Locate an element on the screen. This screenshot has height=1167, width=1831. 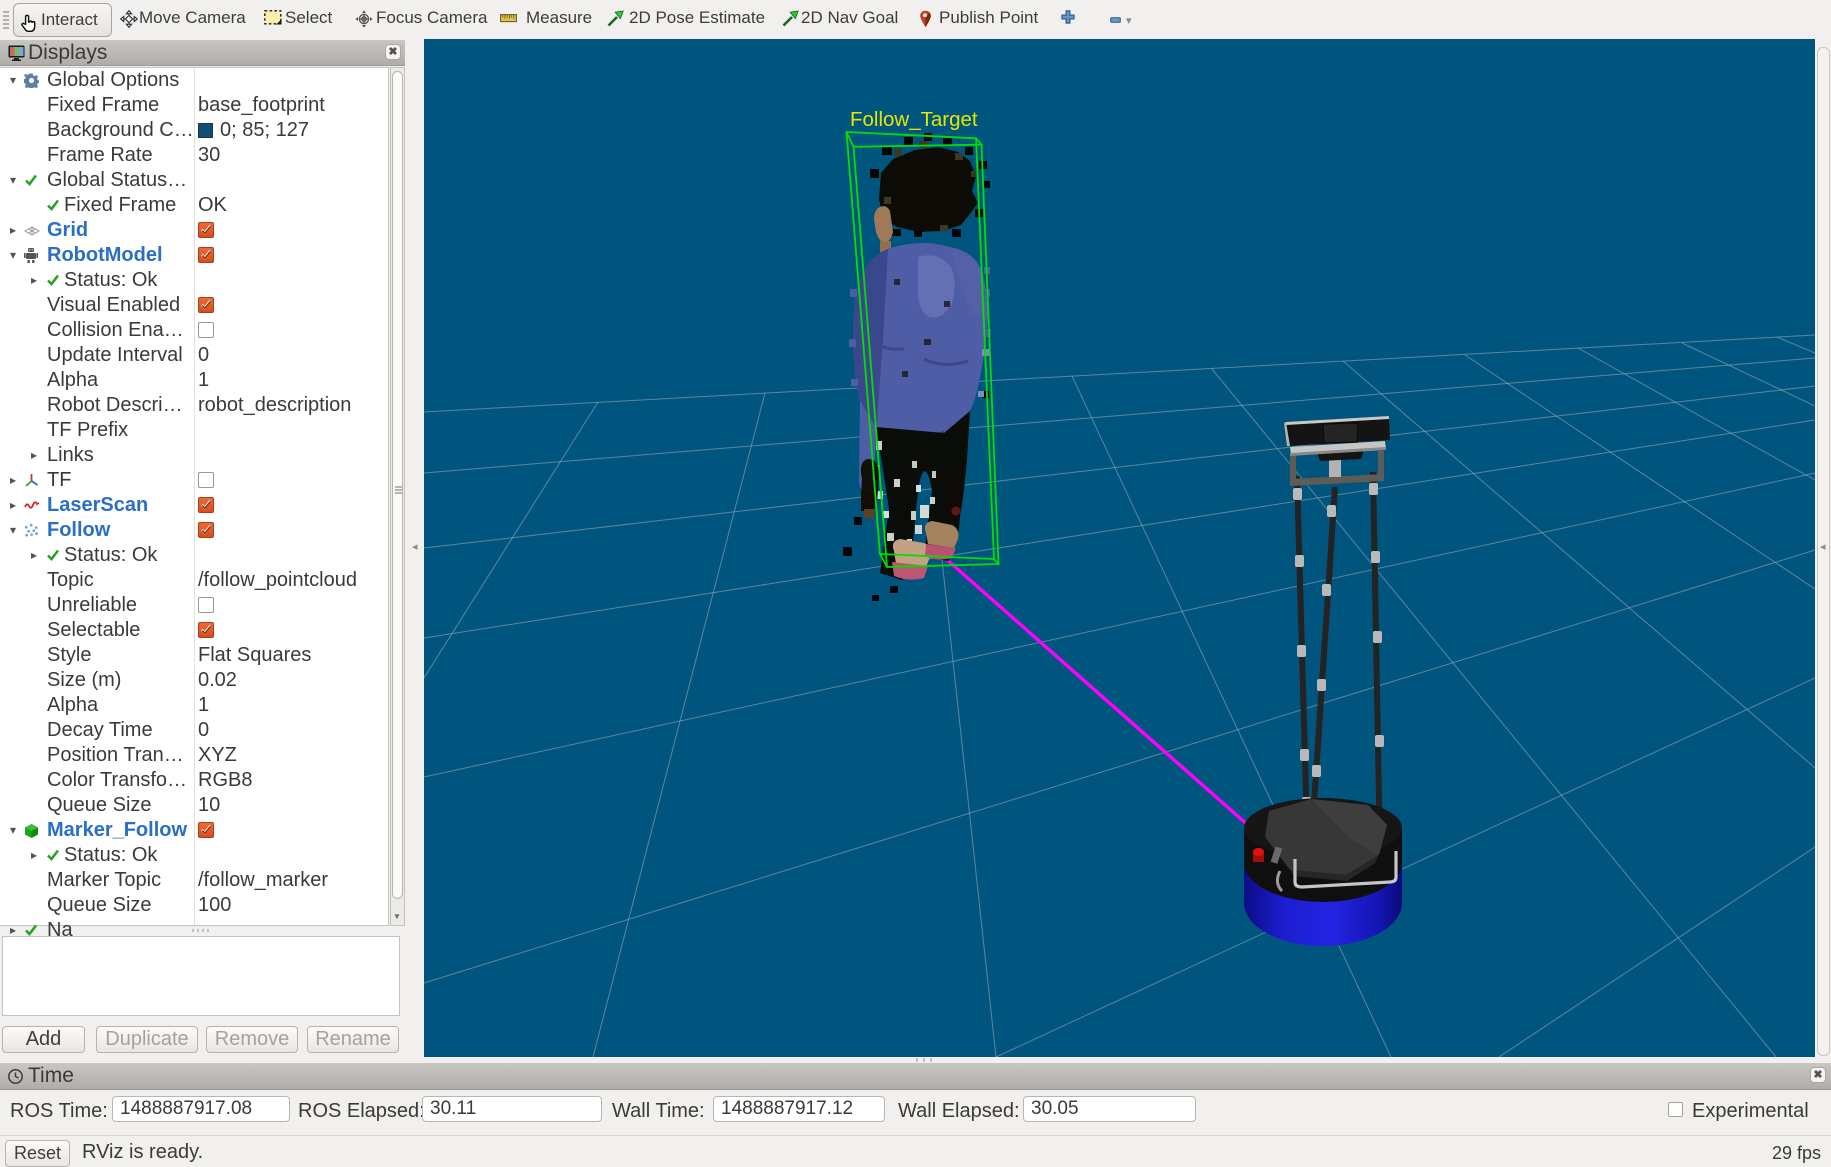
svg-text: Follow_Target is located at coordinates (914, 119).